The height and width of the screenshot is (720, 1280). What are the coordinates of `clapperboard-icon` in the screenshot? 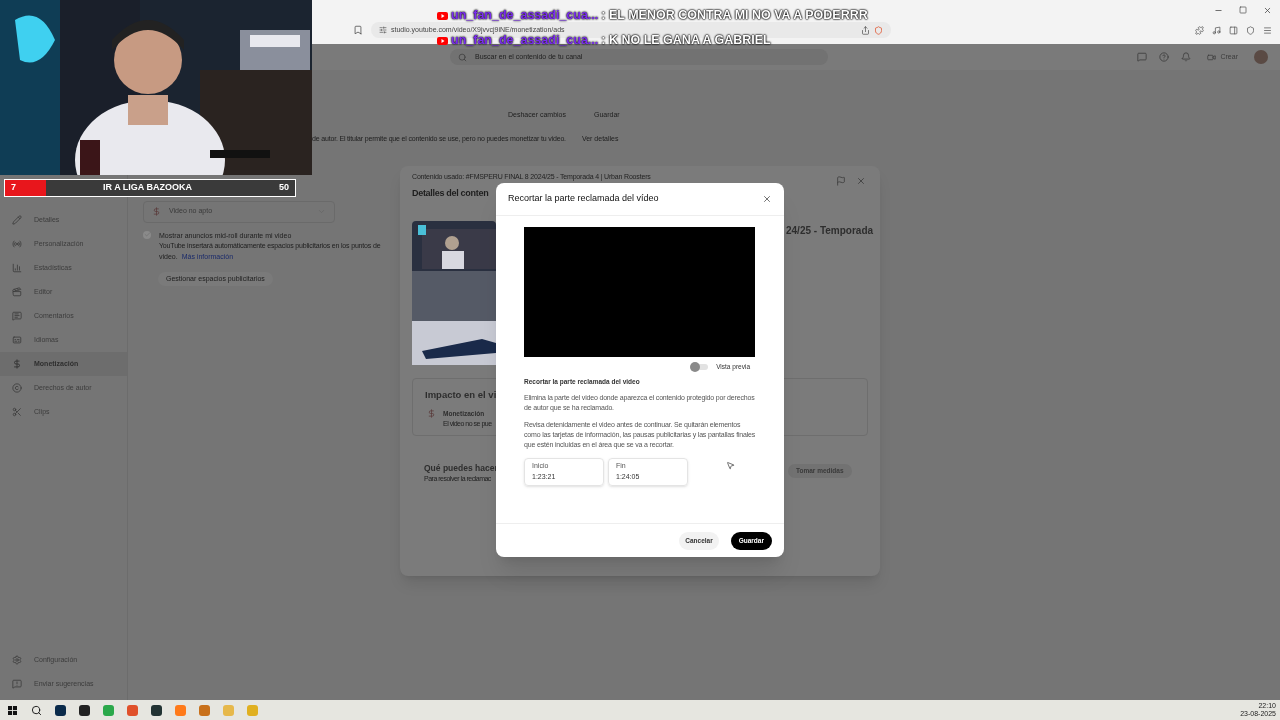 It's located at (17, 292).